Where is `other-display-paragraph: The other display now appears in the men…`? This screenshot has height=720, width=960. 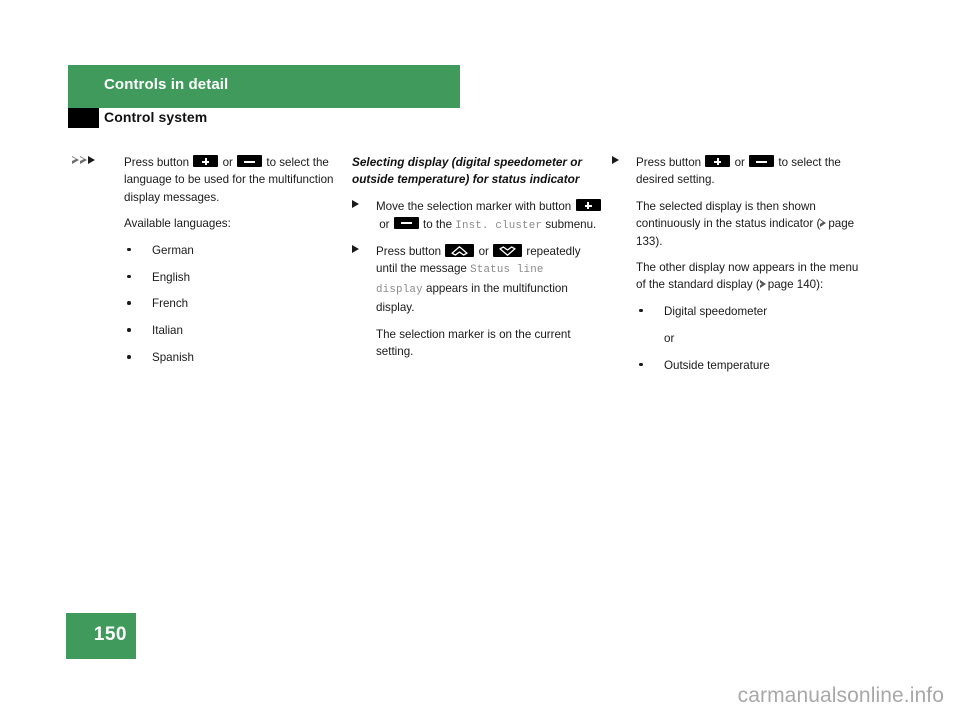 other-display-paragraph: The other display now appears in the men… is located at coordinates (749, 276).